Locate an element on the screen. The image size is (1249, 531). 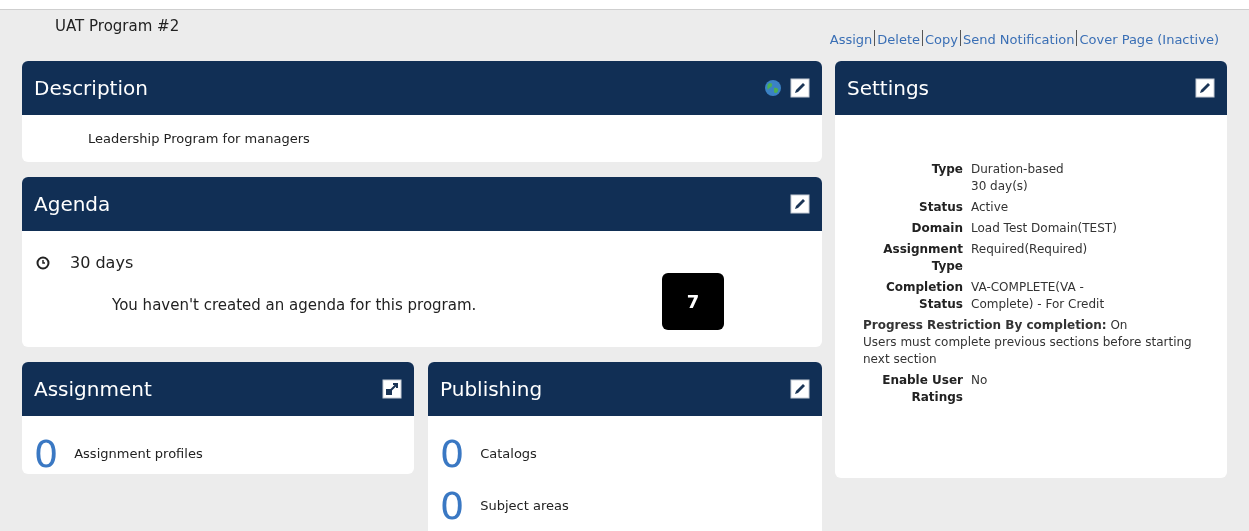
setting-value: Load Test Domain(TEST) is located at coordinates (1044, 228).